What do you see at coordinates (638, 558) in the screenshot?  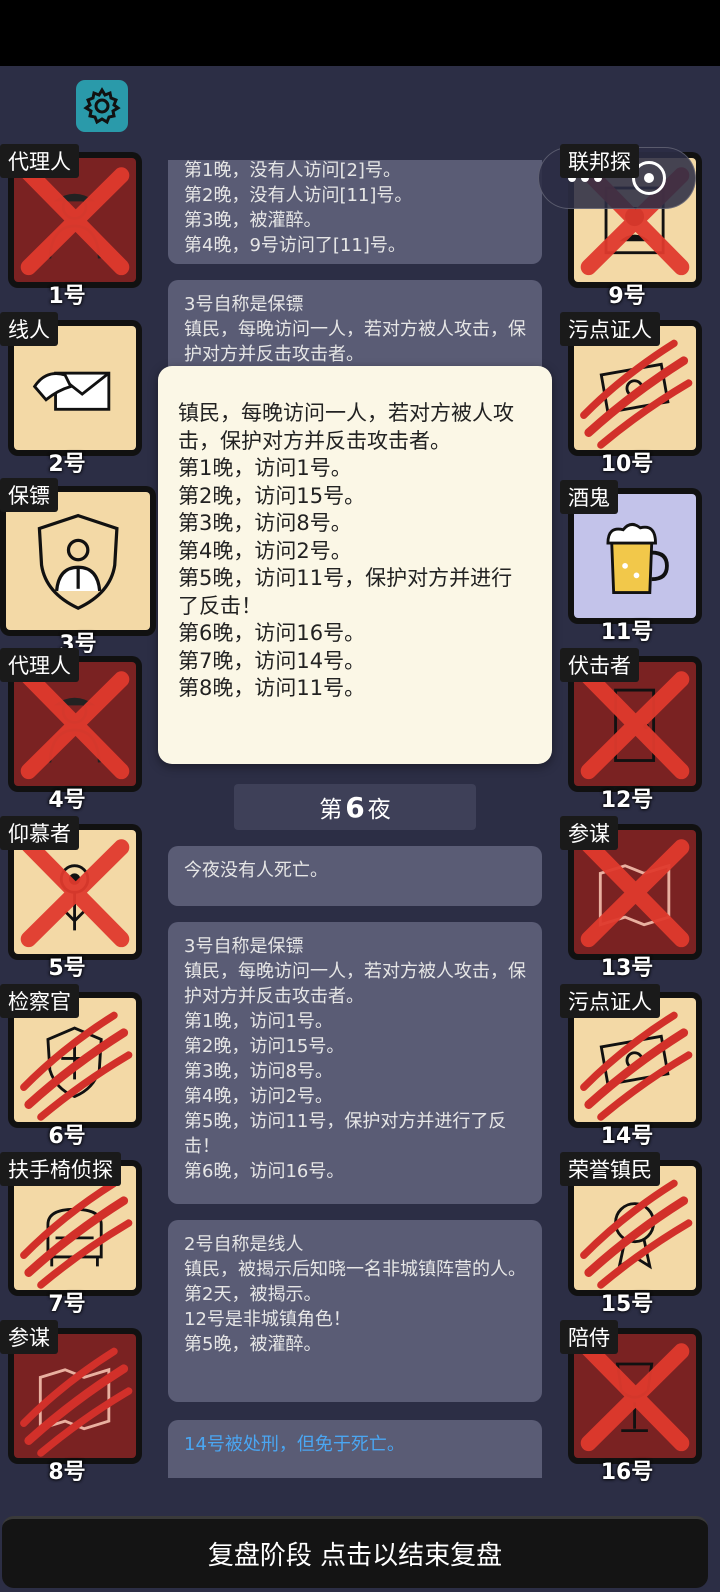 I see `beer-mug-icon` at bounding box center [638, 558].